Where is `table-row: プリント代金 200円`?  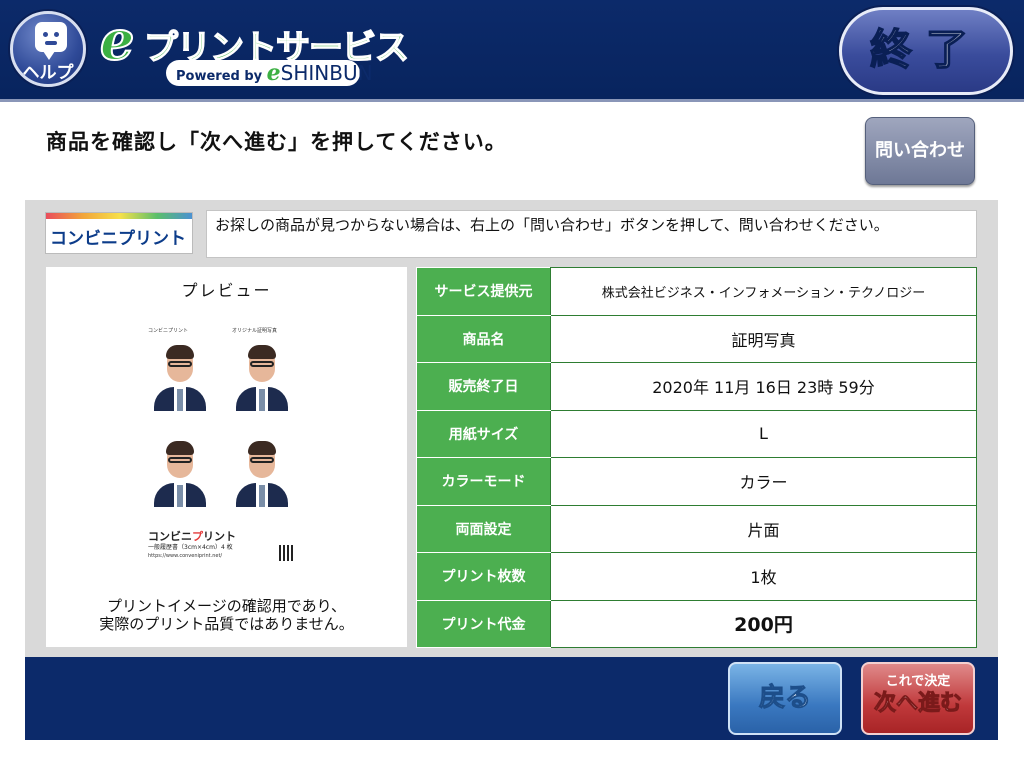 table-row: プリント代金 200円 is located at coordinates (696, 623).